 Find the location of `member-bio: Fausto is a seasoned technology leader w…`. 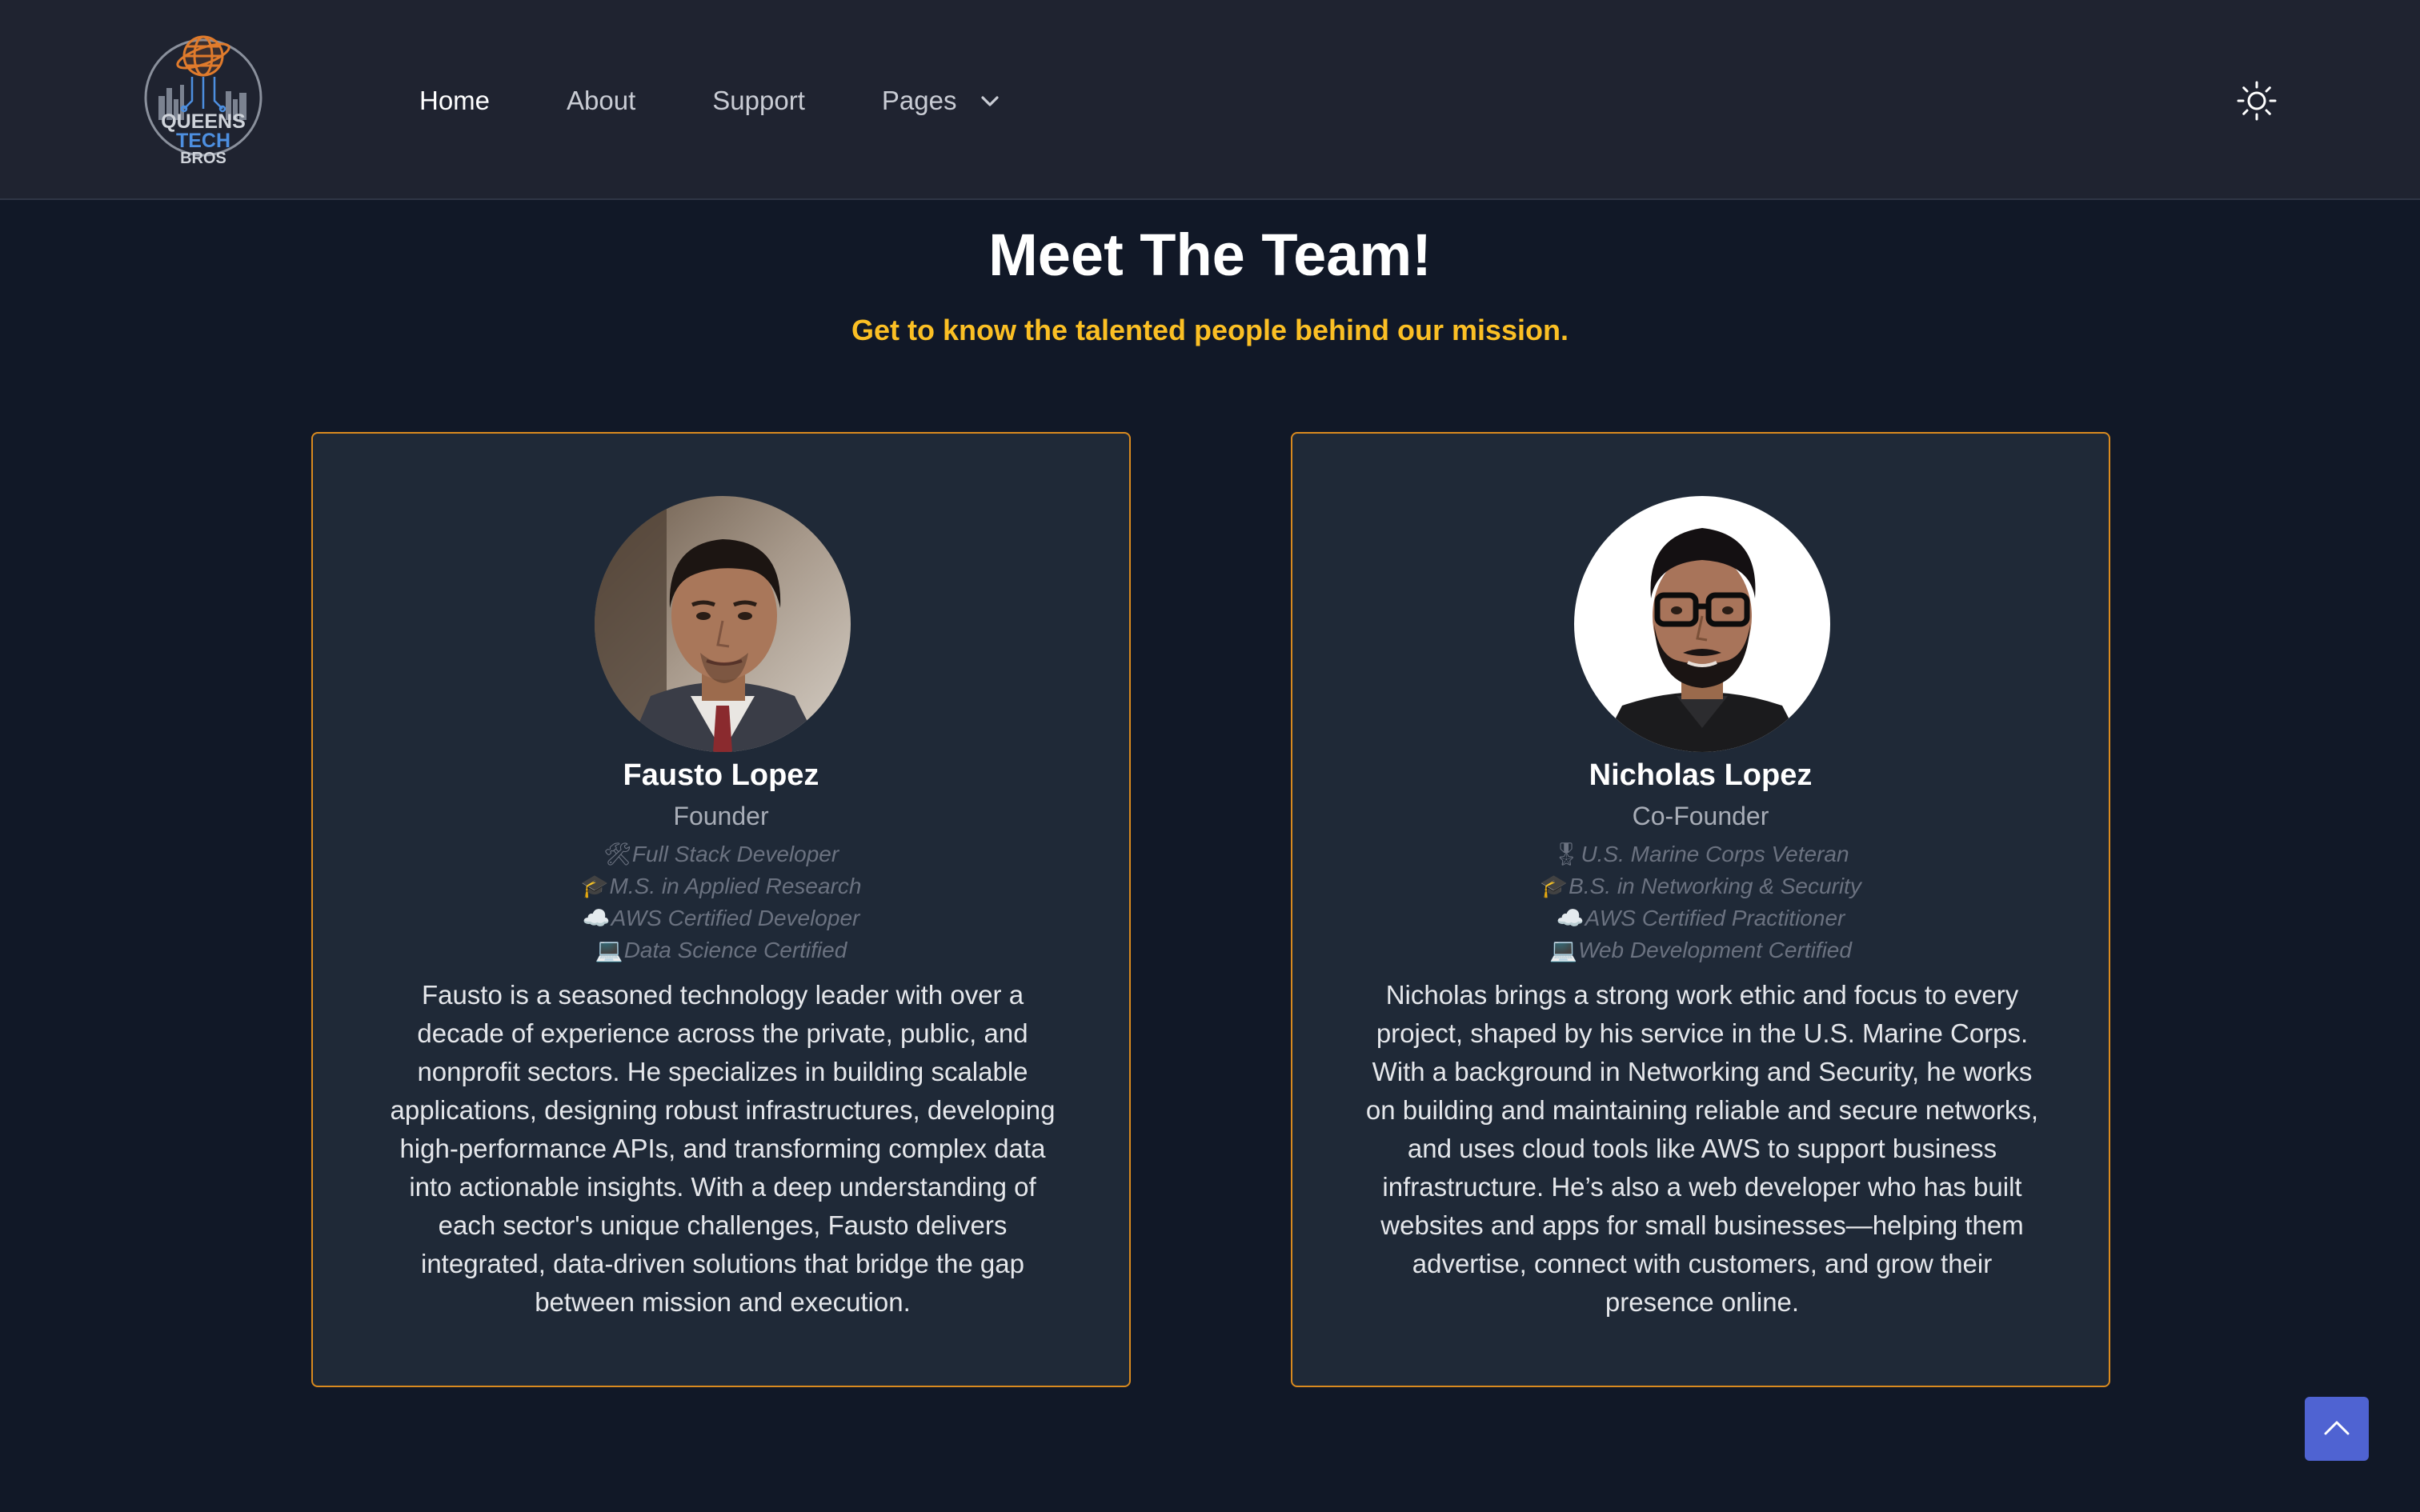

member-bio: Fausto is a seasoned technology leader w… is located at coordinates (723, 1148).